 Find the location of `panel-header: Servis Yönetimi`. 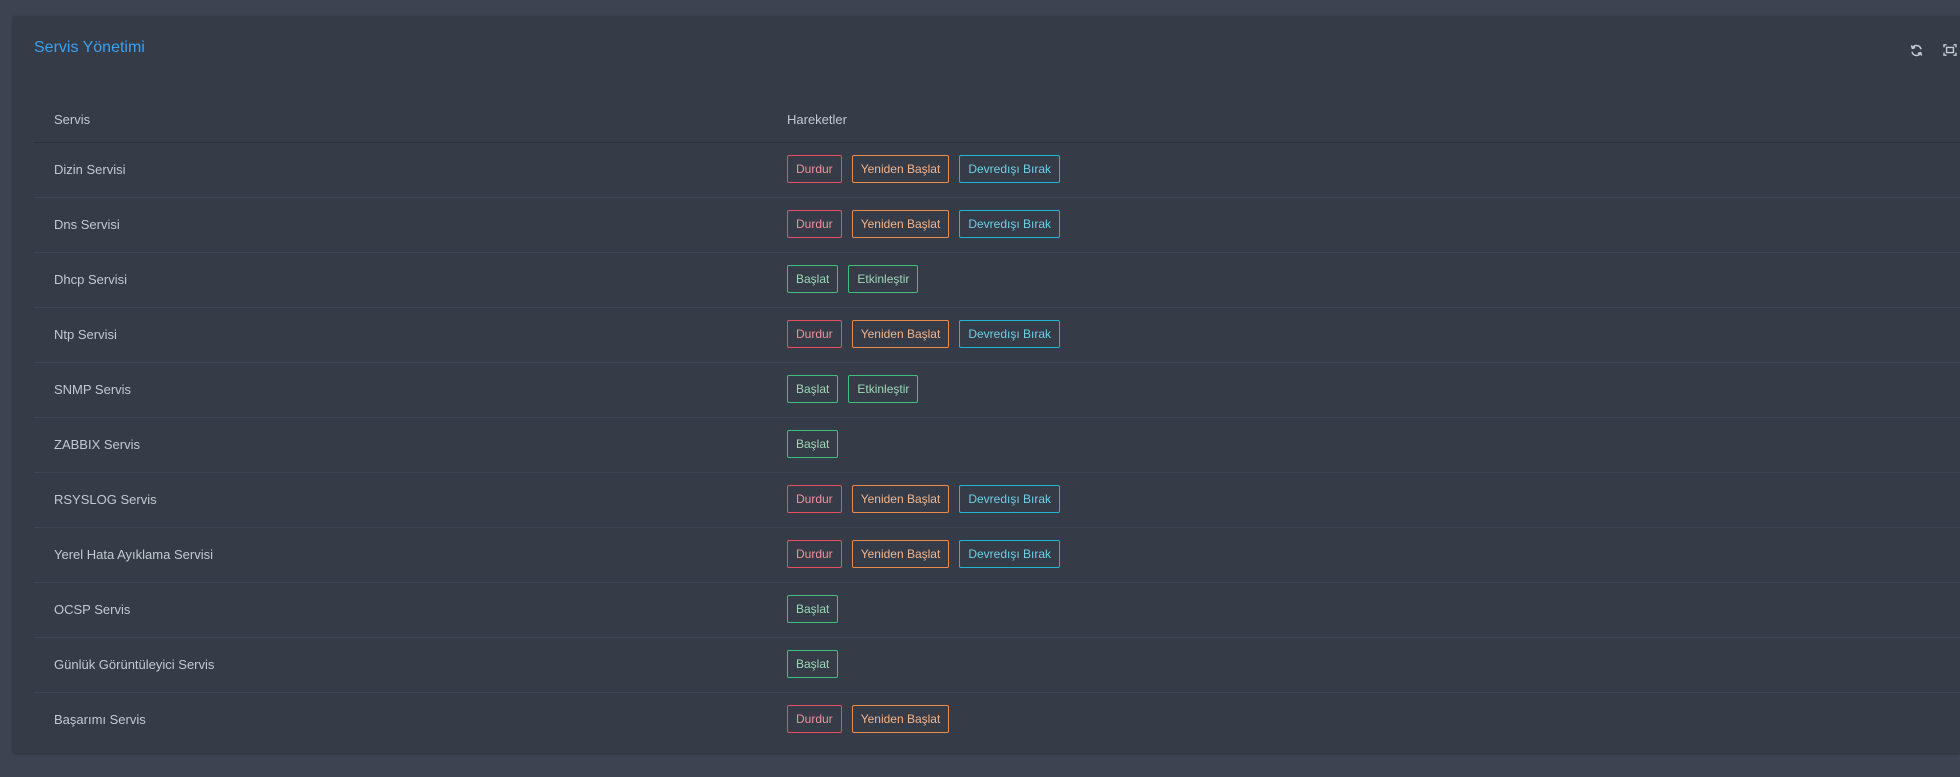

panel-header: Servis Yönetimi is located at coordinates (986, 48).